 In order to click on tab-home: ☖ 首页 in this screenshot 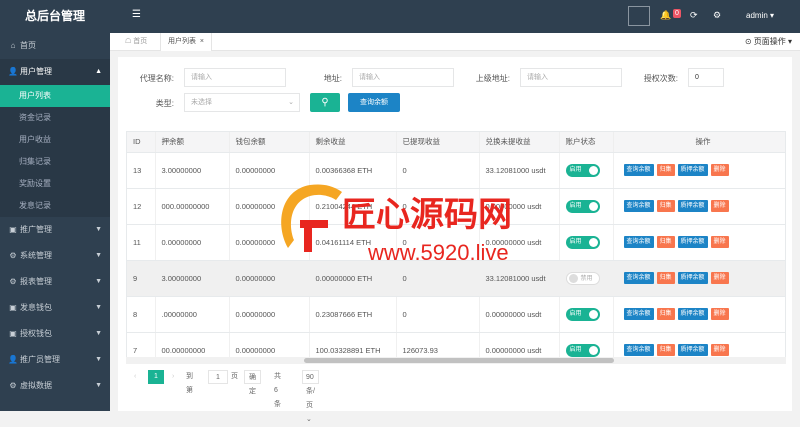, I will do `click(136, 42)`.